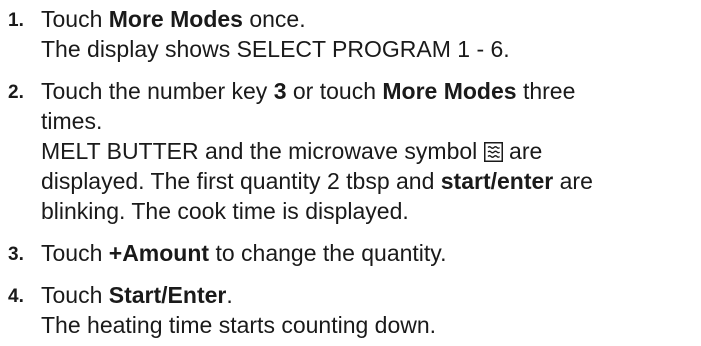  I want to click on instruction-text: ., so click(229, 295).